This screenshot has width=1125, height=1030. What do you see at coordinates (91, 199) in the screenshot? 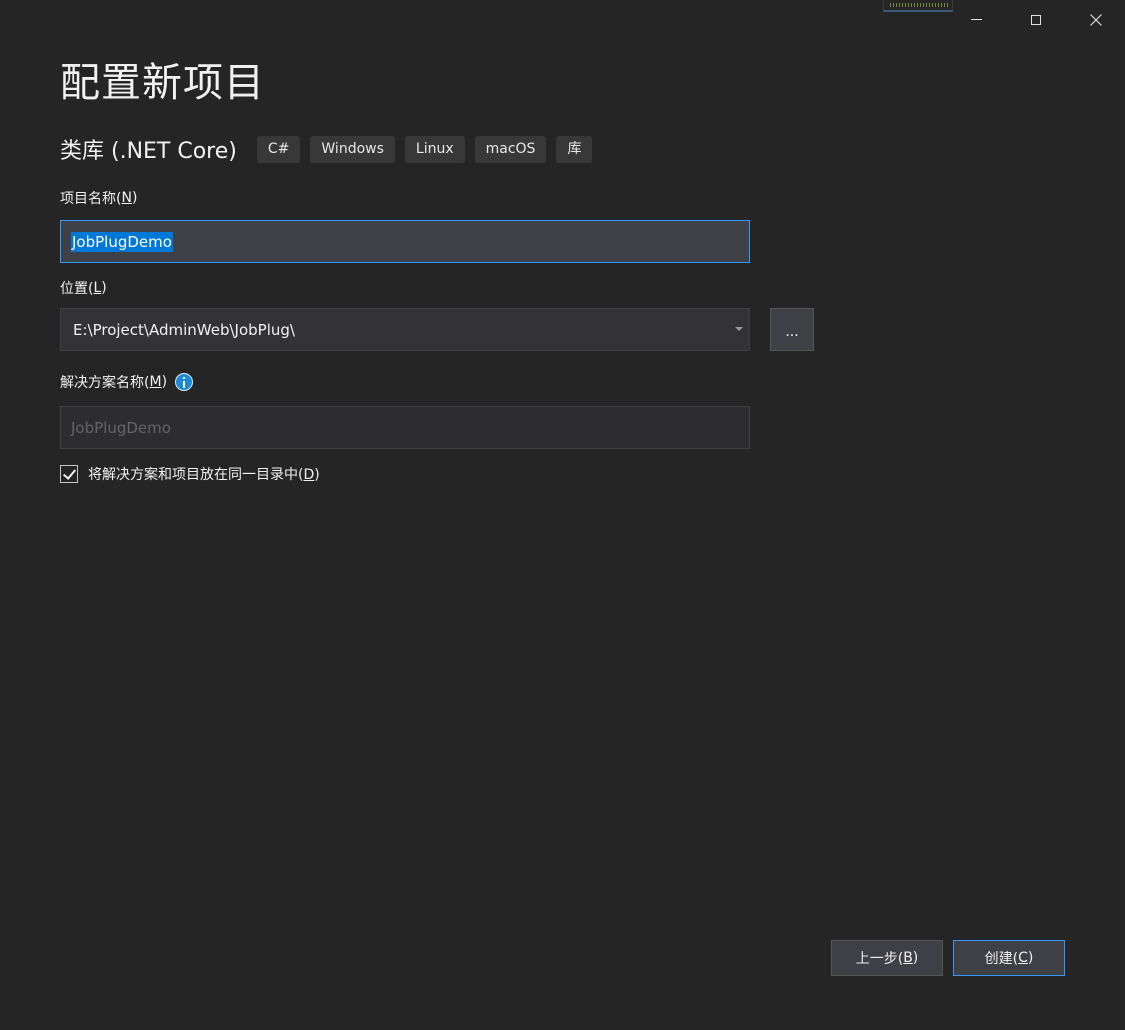
I see `project-name-label-text: 项目名称(` at bounding box center [91, 199].